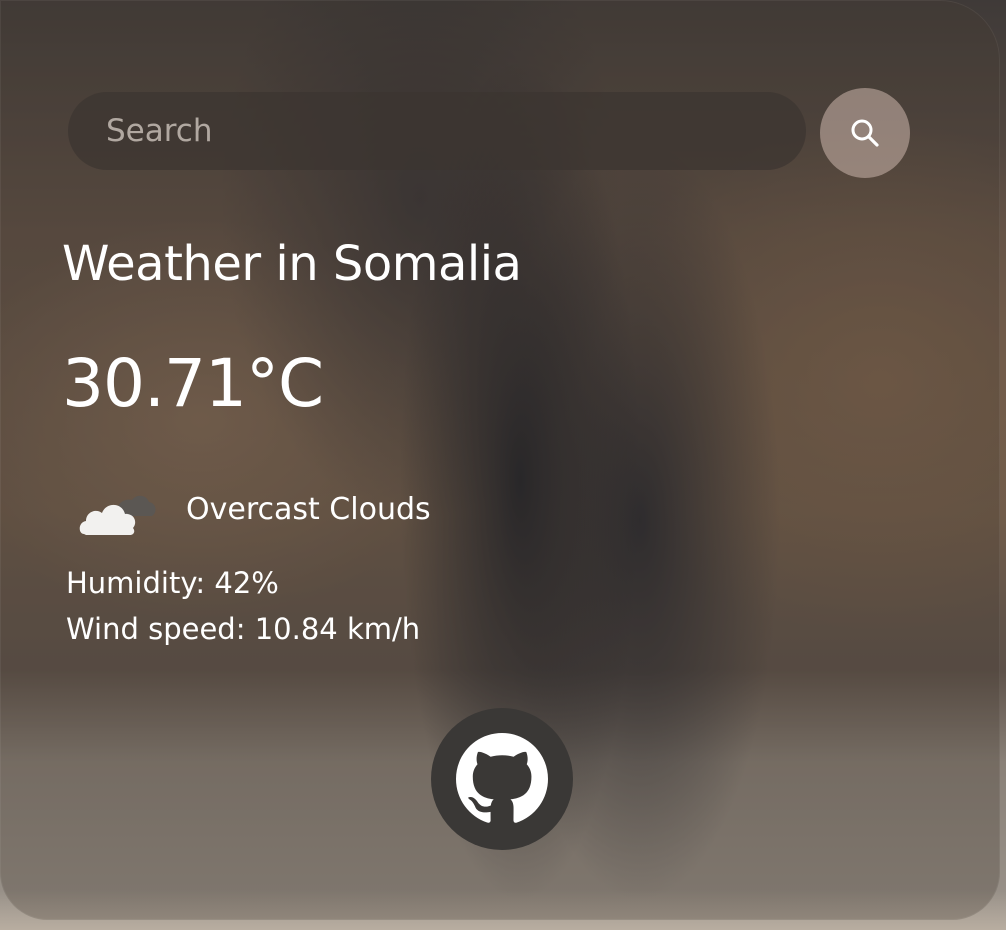  I want to click on github-link, so click(502, 779).